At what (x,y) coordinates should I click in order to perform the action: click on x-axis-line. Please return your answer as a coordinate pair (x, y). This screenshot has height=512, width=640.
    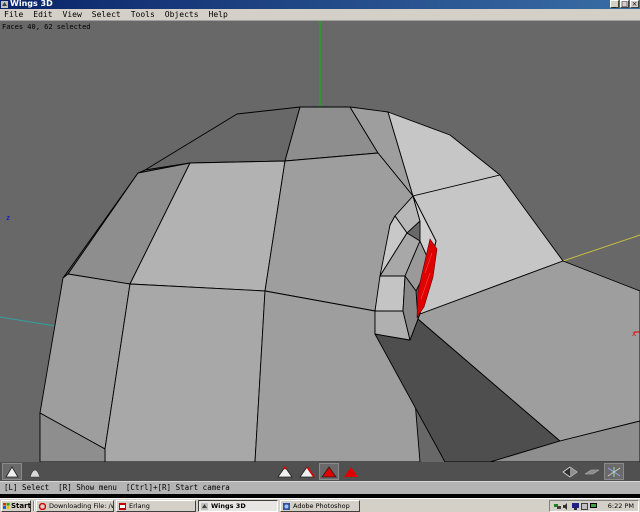
    Looking at the image, I should click on (599, 248).